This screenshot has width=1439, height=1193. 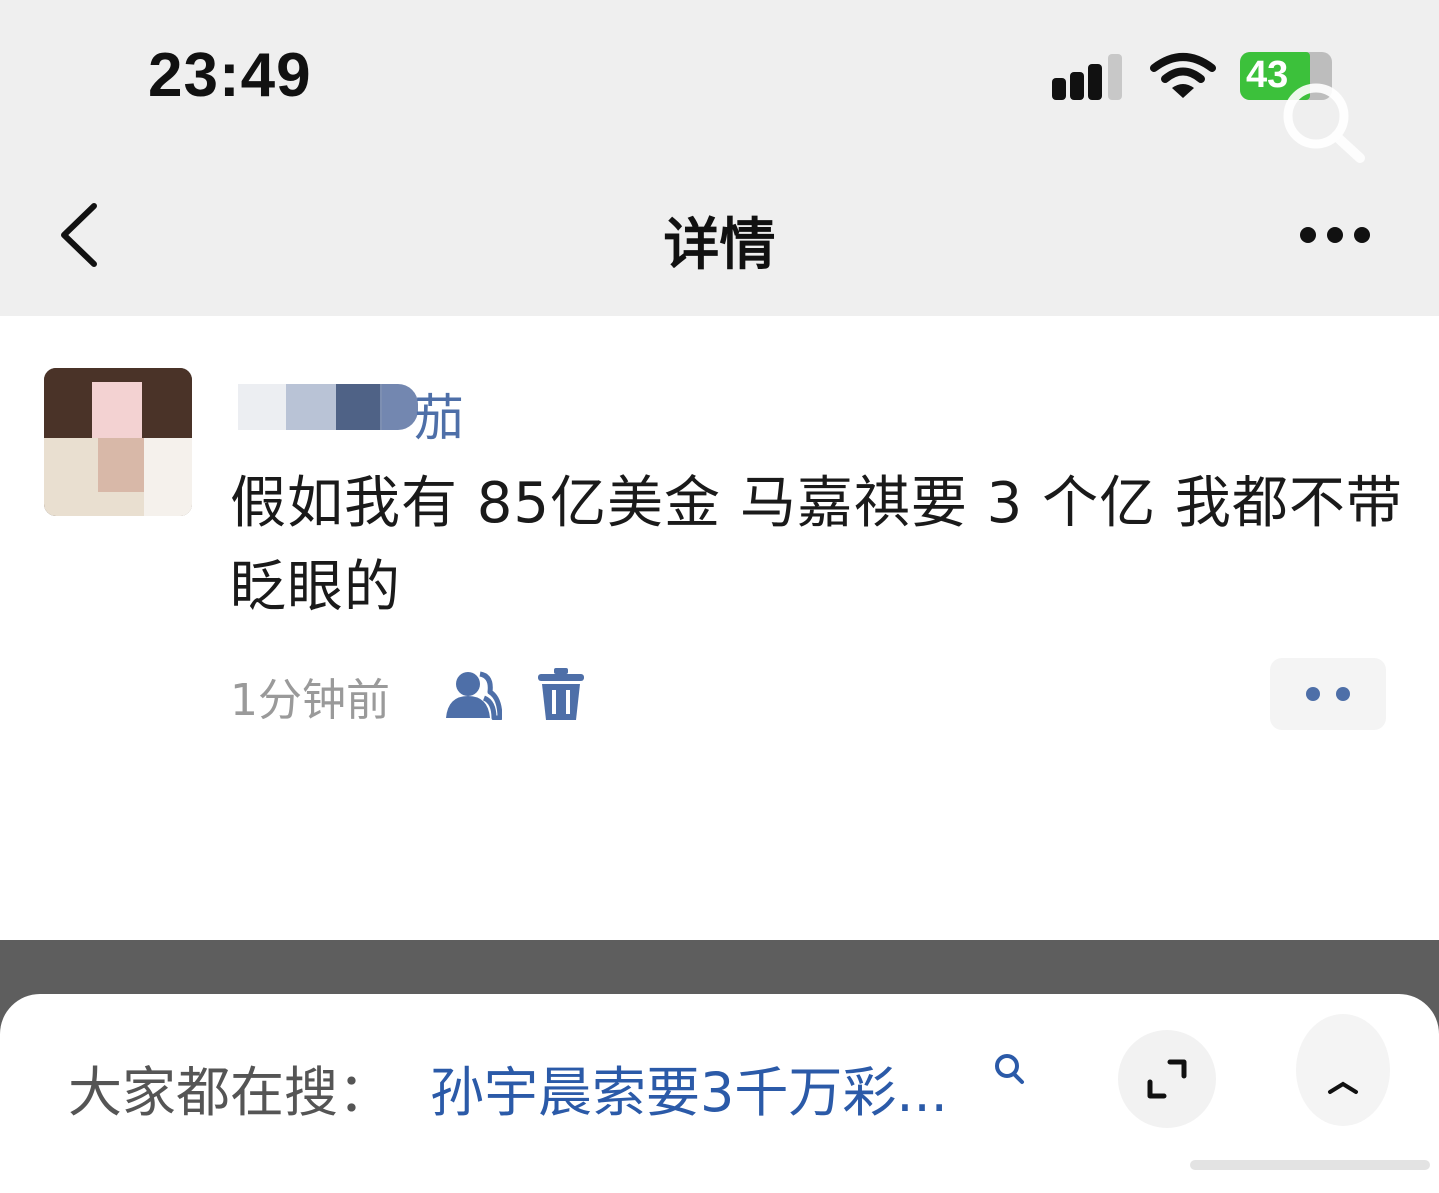 I want to click on signal-icon, so click(x=1087, y=77).